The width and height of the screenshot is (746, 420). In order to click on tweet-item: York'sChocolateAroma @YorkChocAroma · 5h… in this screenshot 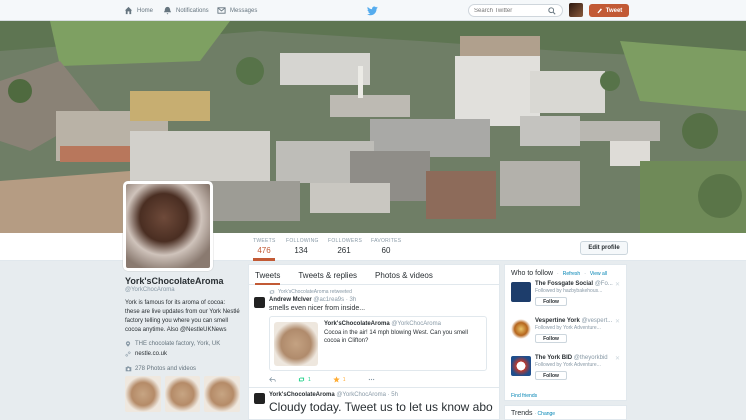, I will do `click(374, 403)`.